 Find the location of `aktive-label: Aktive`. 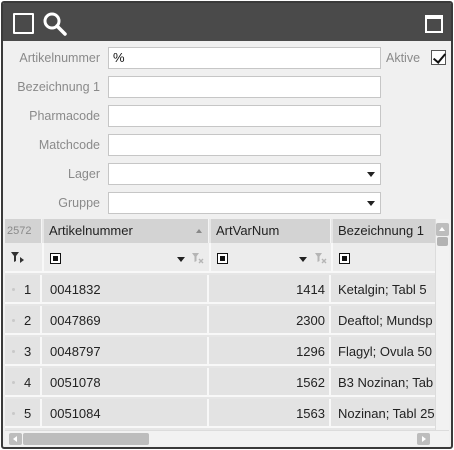

aktive-label: Aktive is located at coordinates (403, 58).